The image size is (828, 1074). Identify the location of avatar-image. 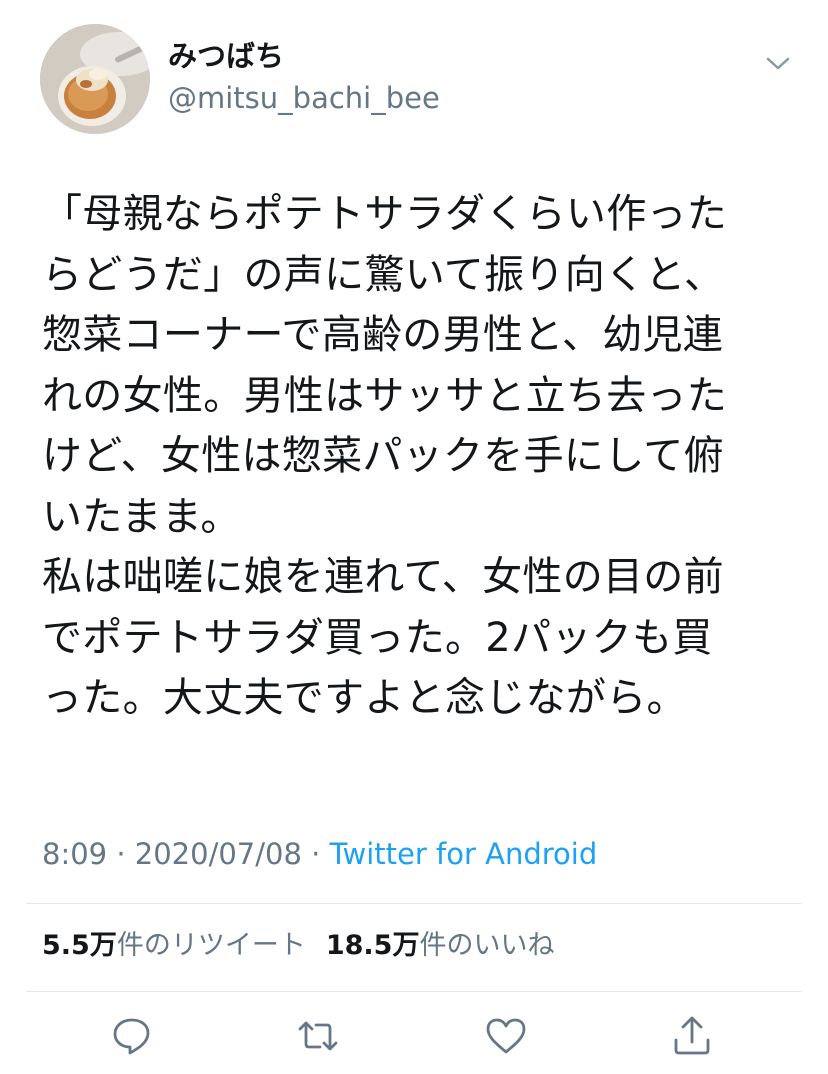
(95, 79).